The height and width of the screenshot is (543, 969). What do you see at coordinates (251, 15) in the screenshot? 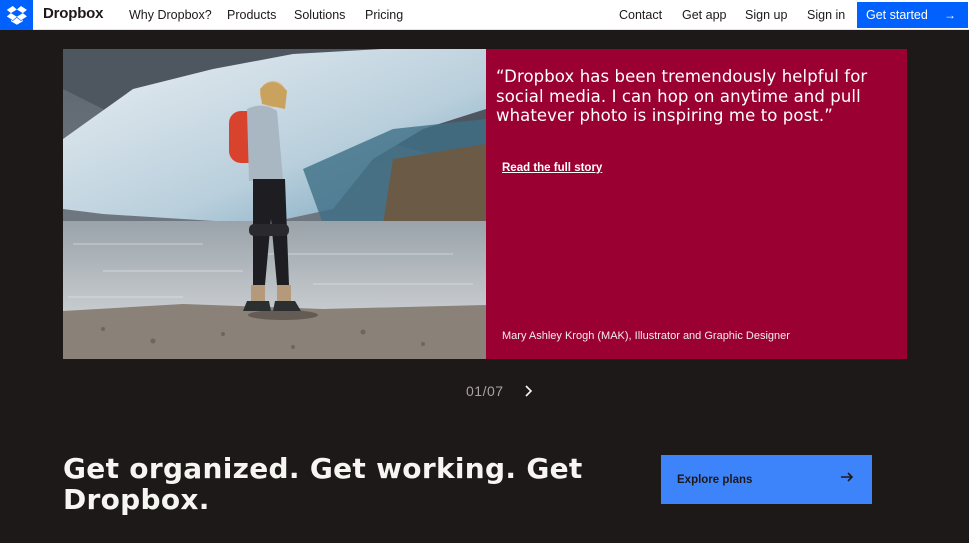
I see `nav-link-products: Products` at bounding box center [251, 15].